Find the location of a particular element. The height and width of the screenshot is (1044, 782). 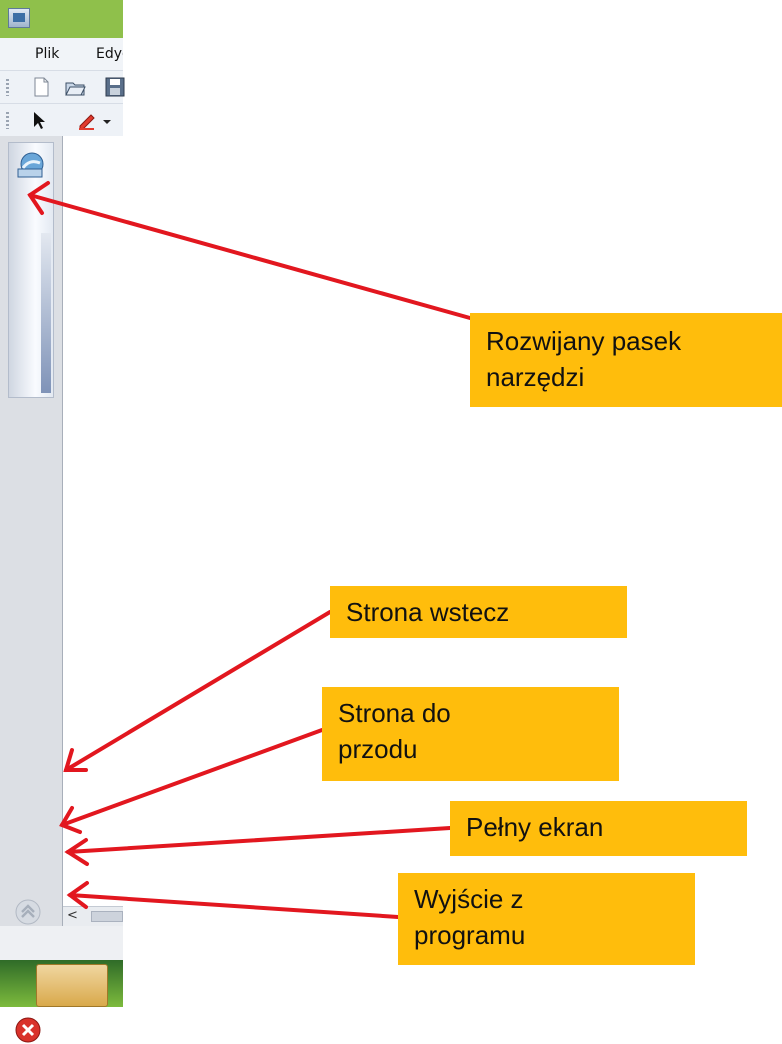

callout-page-back: Strona wstecz is located at coordinates (478, 612).